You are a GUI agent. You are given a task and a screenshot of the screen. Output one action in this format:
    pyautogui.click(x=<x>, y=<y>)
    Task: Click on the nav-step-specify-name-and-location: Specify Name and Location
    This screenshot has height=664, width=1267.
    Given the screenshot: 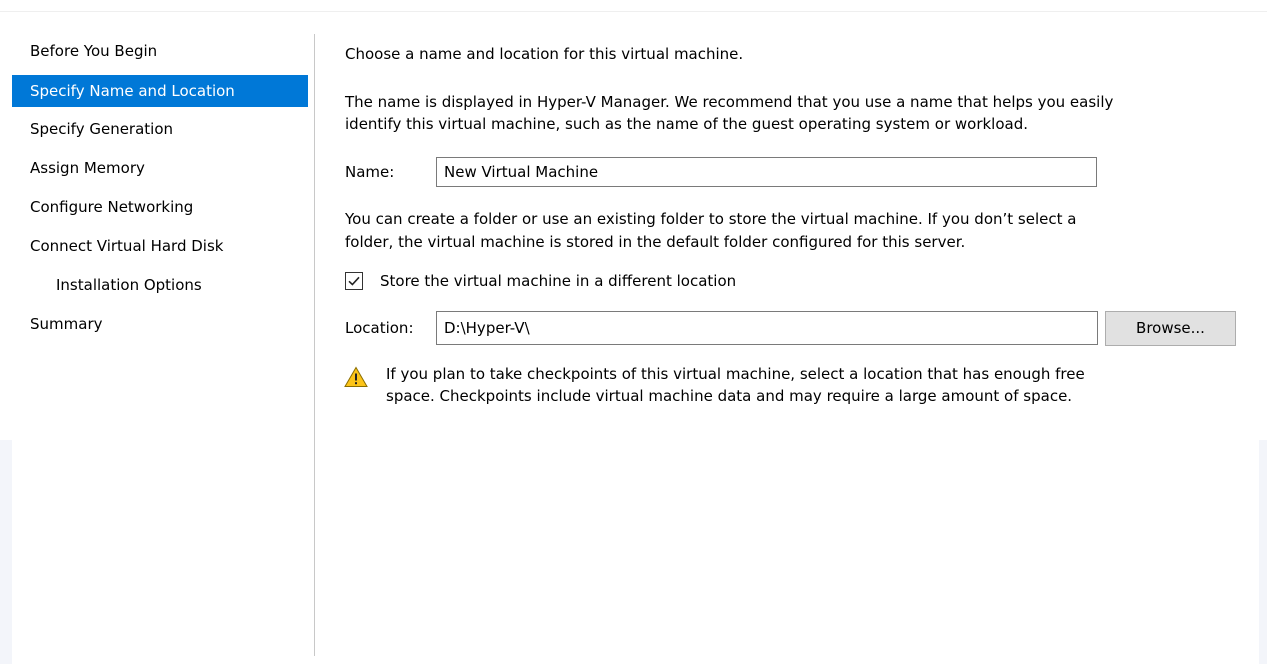 What is the action you would take?
    pyautogui.click(x=160, y=91)
    